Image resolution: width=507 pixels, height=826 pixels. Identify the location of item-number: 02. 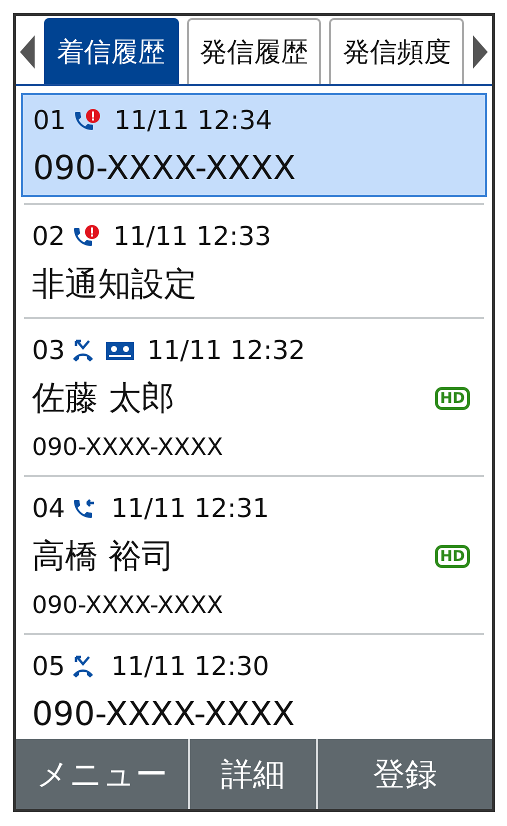
(49, 237).